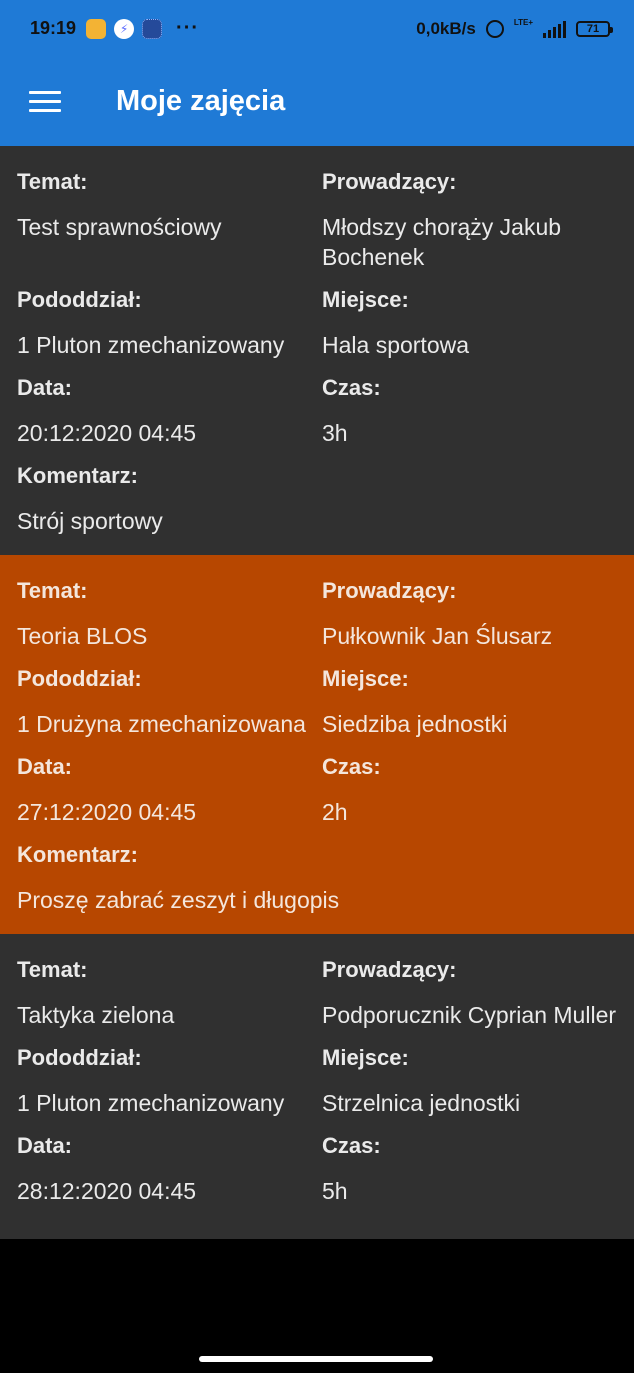 The image size is (634, 1373). What do you see at coordinates (96, 1015) in the screenshot?
I see `topic-value: Taktyka zielona` at bounding box center [96, 1015].